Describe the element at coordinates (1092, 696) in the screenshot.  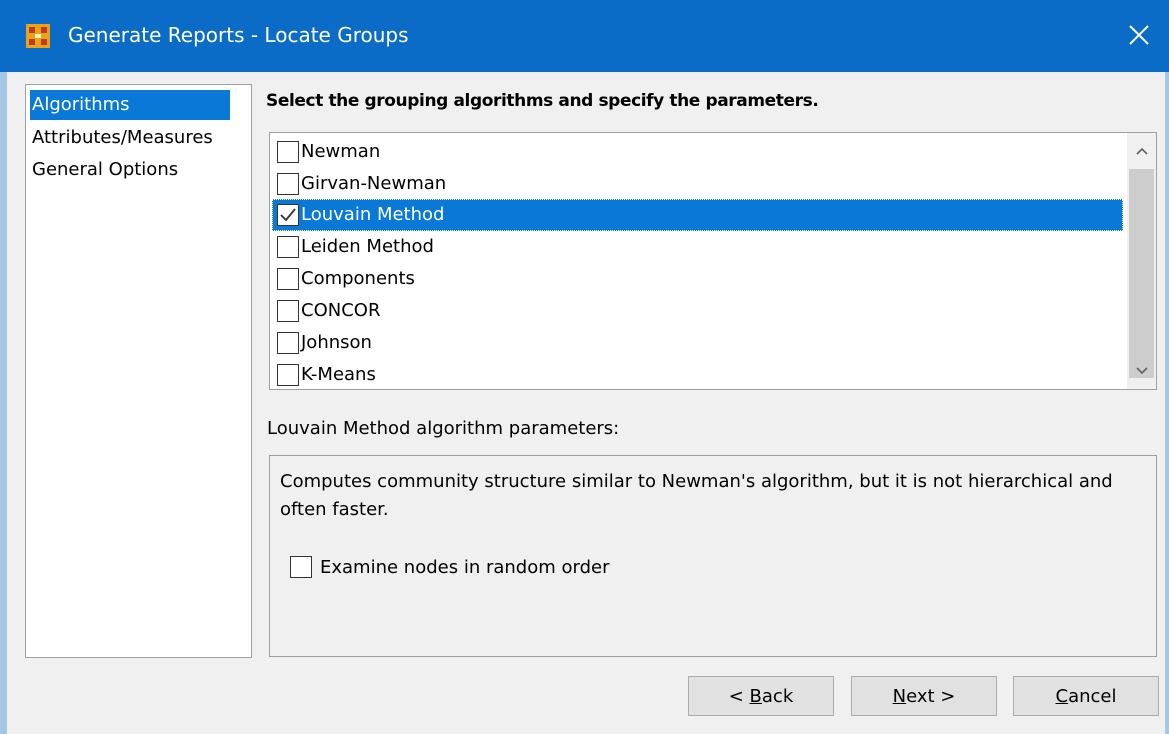
I see `cancel-button-rest: ancel` at that location.